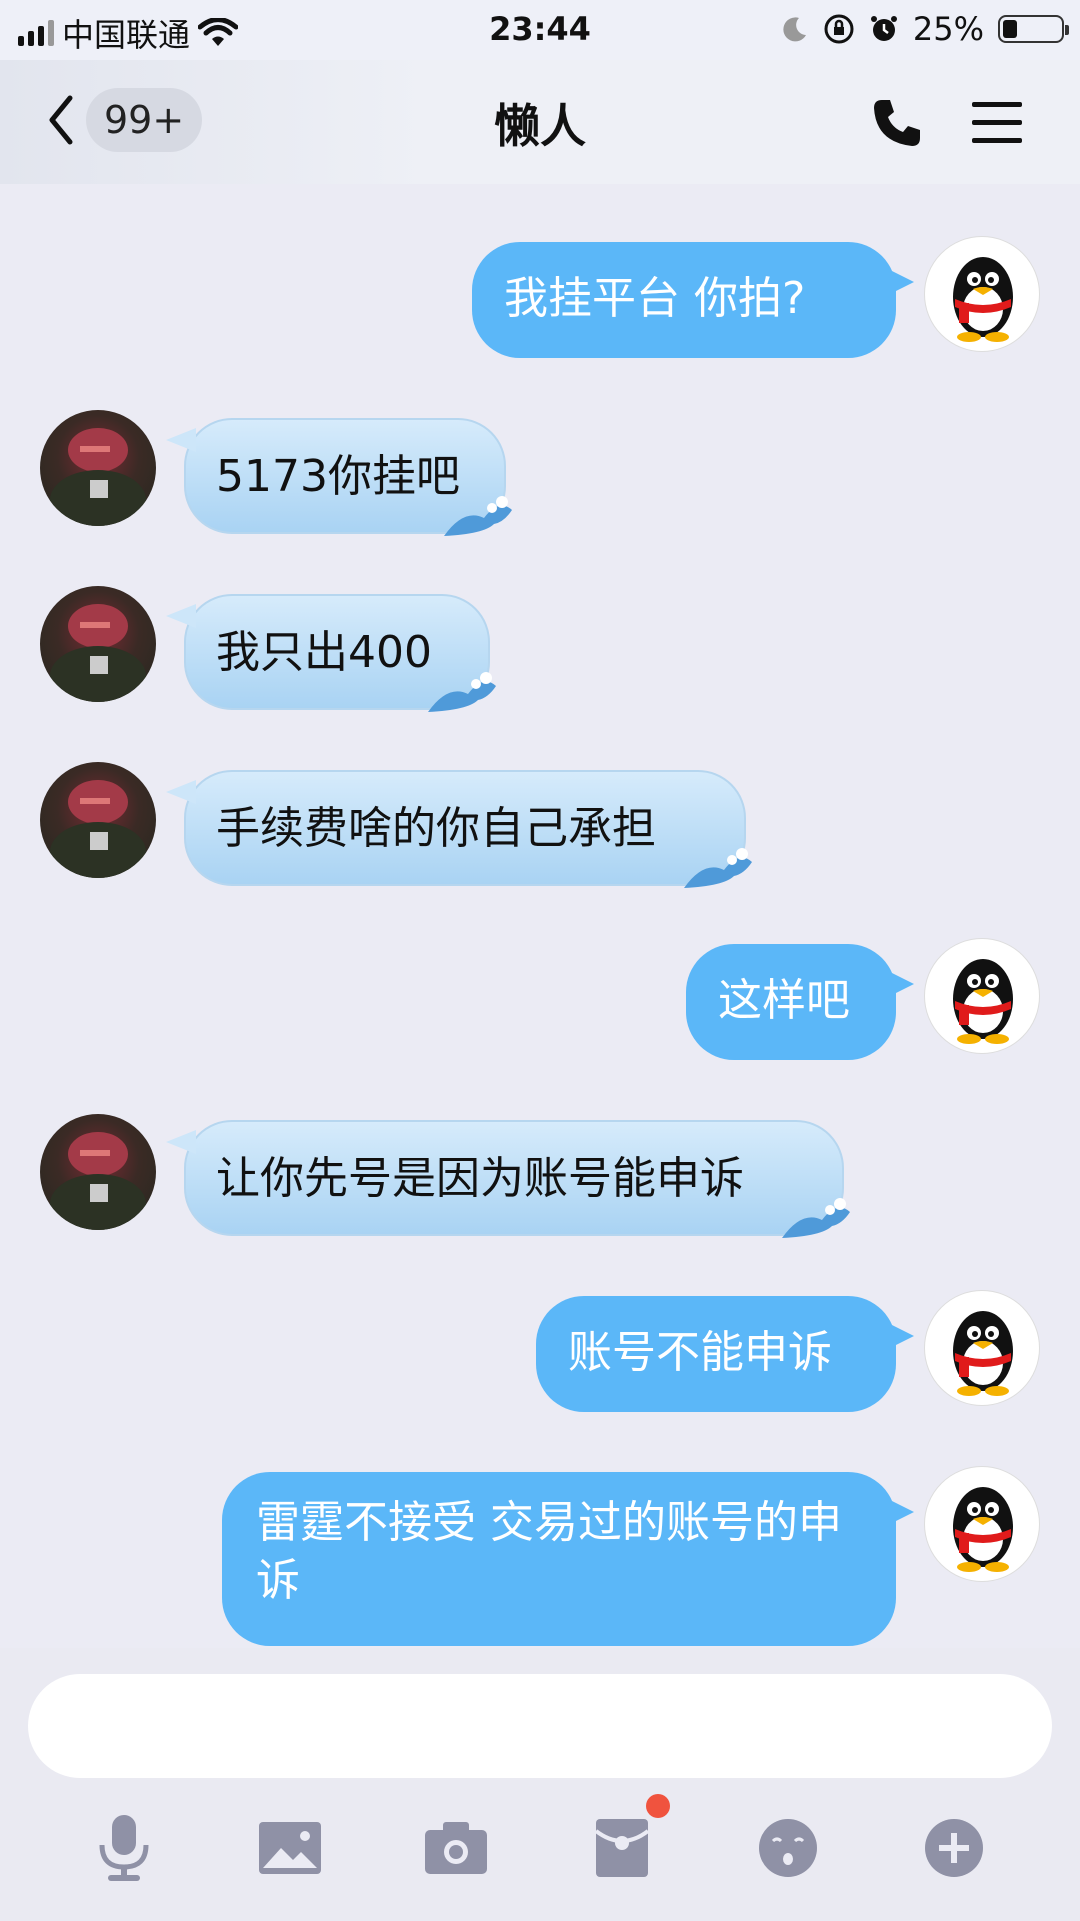  Describe the element at coordinates (480, 1178) in the screenshot. I see `message-text: 让你先号是因为账号能申诉` at that location.